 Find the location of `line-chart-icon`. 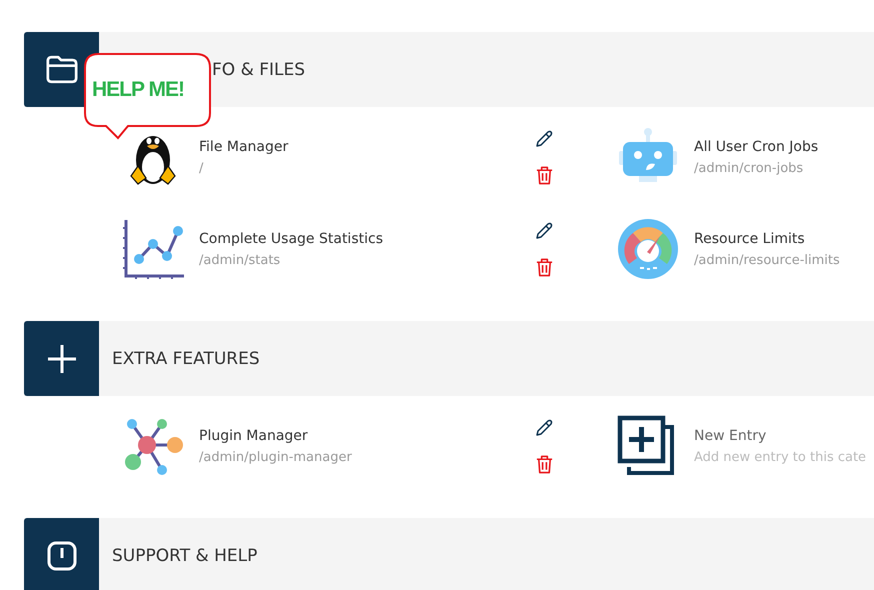

line-chart-icon is located at coordinates (153, 249).